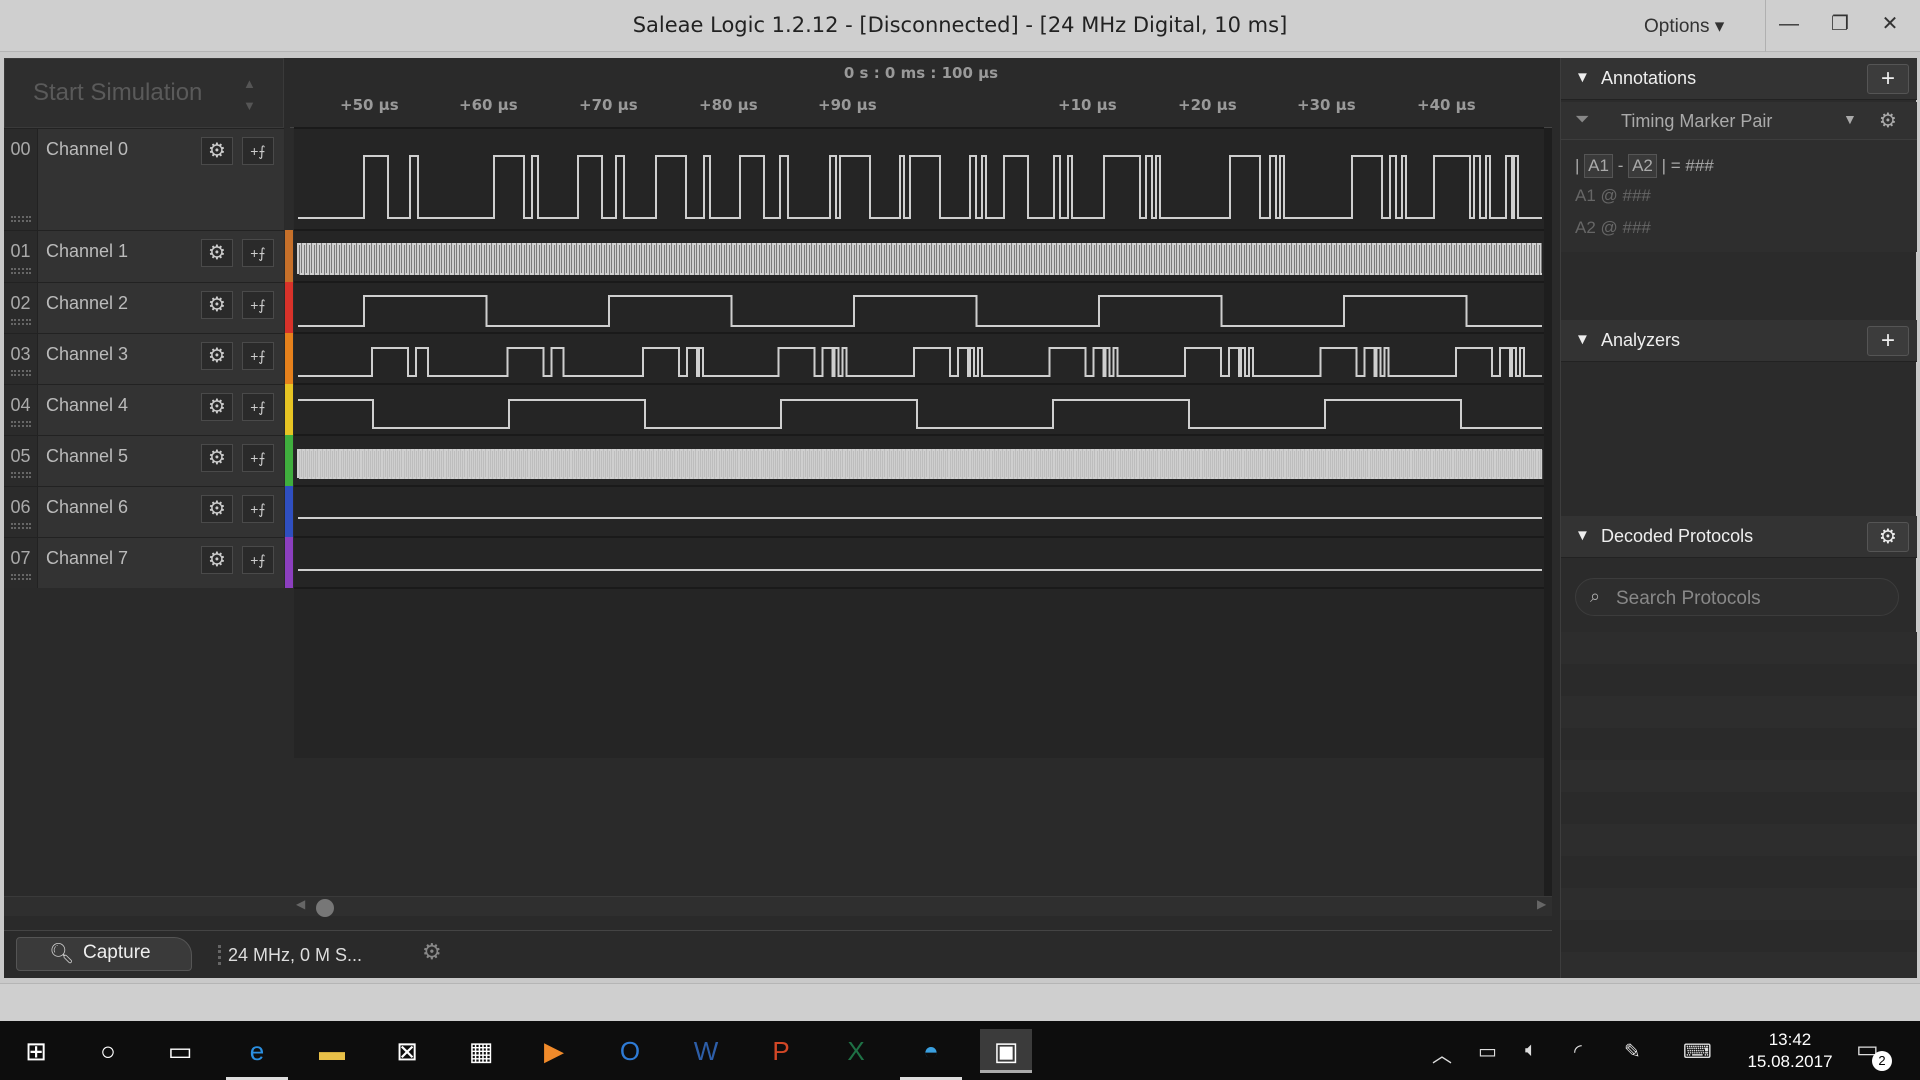 The height and width of the screenshot is (1080, 1920). What do you see at coordinates (1840, 24) in the screenshot?
I see `restore-button: ❐` at bounding box center [1840, 24].